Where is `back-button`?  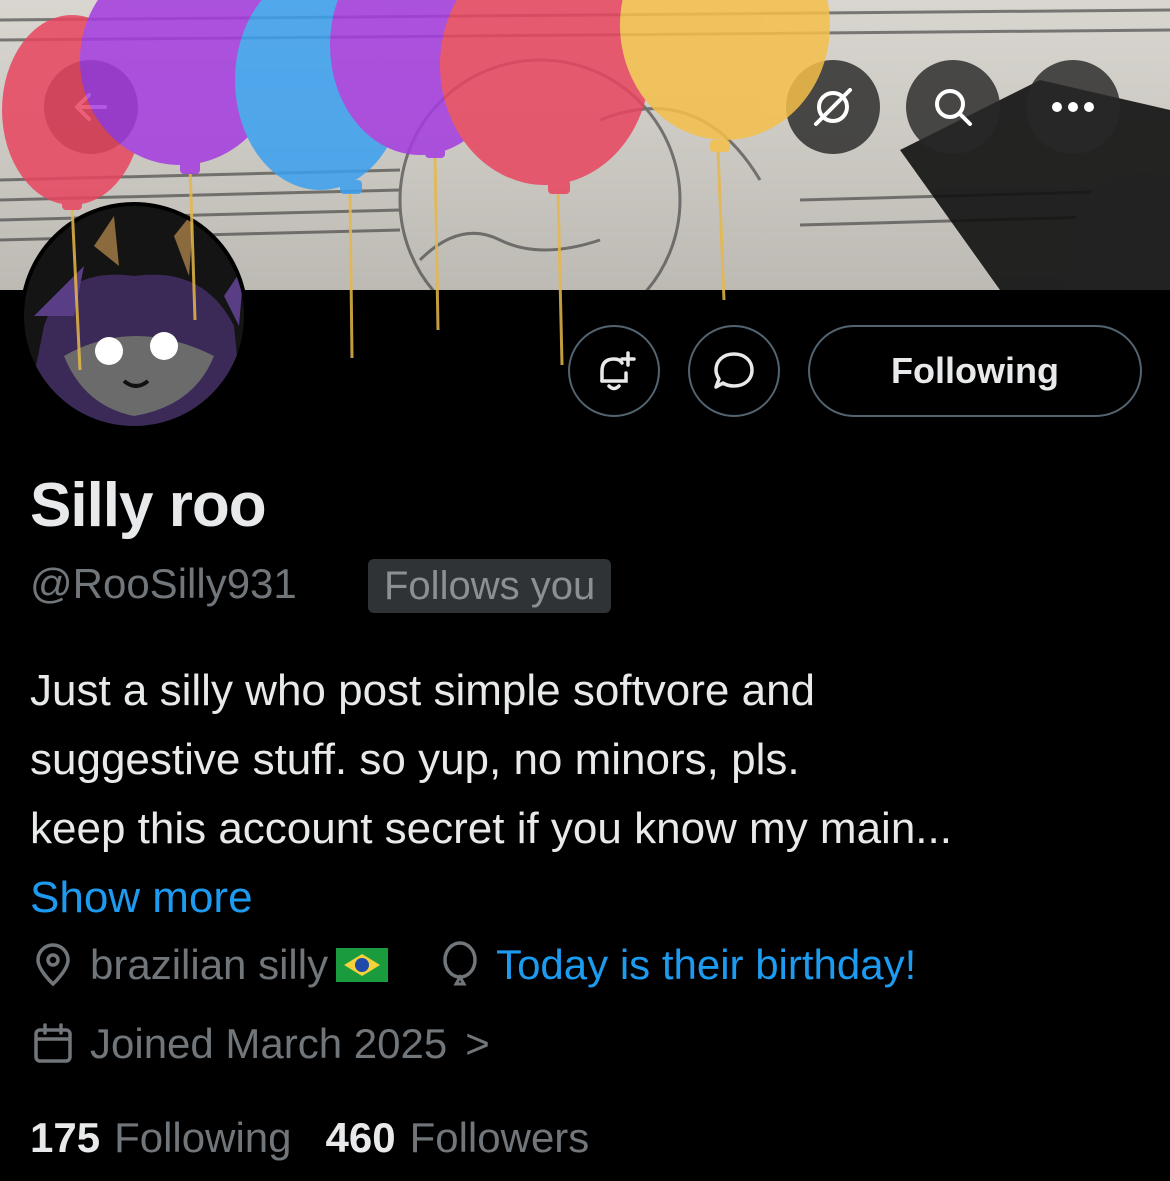
back-button is located at coordinates (91, 107).